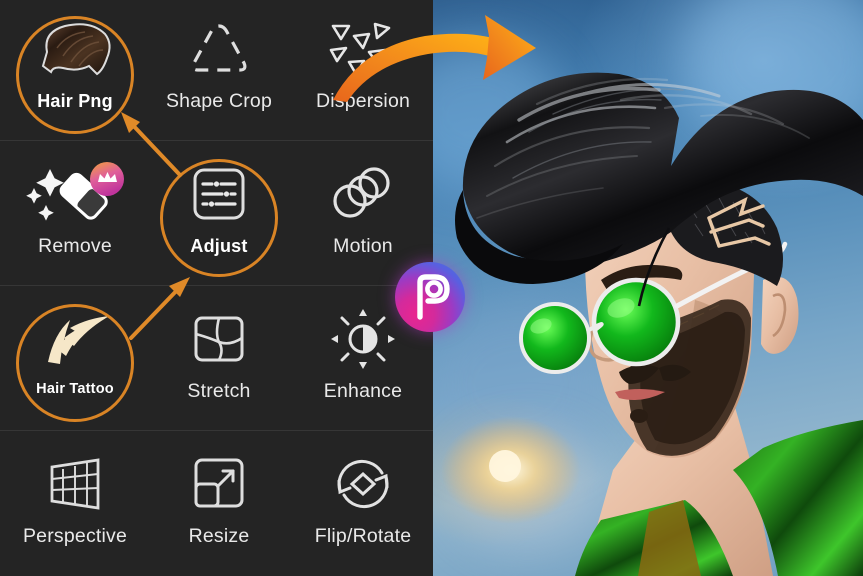  I want to click on shape-crop-icon, so click(219, 49).